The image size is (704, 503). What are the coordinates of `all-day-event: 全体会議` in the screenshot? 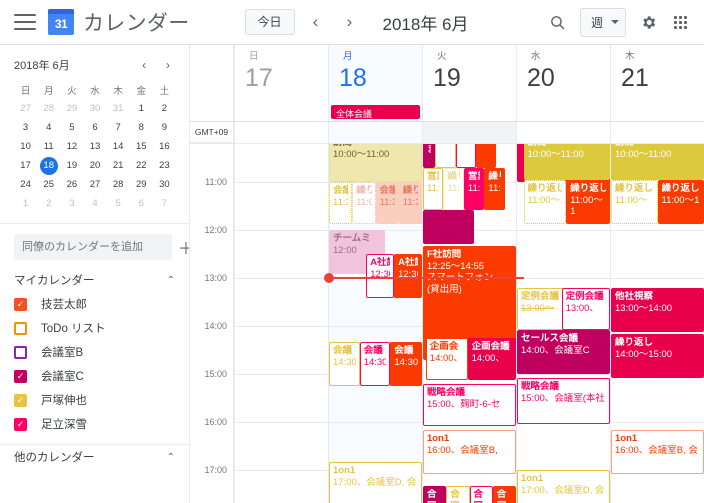 It's located at (375, 112).